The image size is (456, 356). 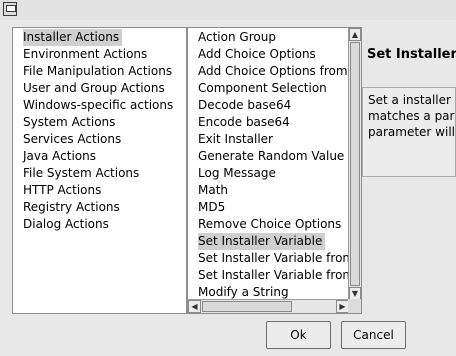 I want to click on category-item: User and Group Actions, so click(x=98, y=88).